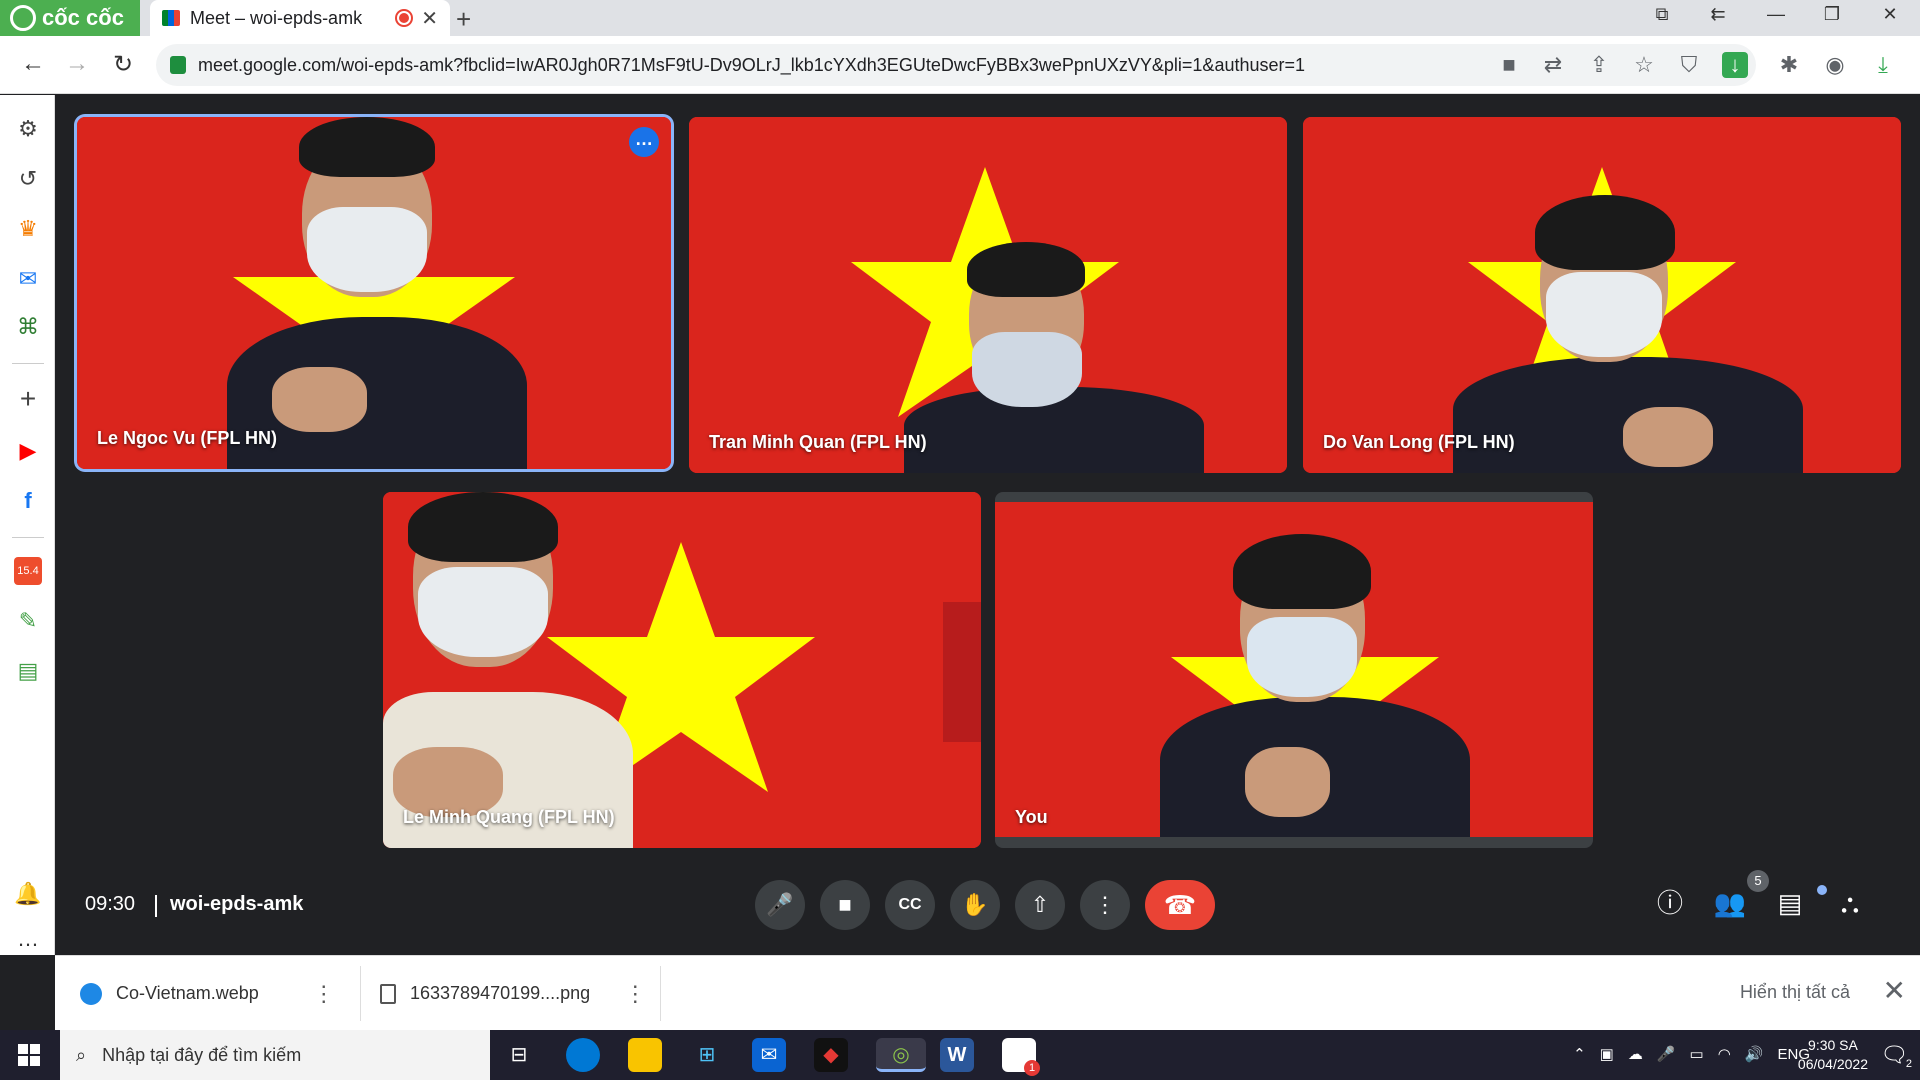 The image size is (1920, 1080). Describe the element at coordinates (275, 1055) in the screenshot. I see `taskbar-search: ⌕ Nhập tại đây để tìm kiếm` at that location.